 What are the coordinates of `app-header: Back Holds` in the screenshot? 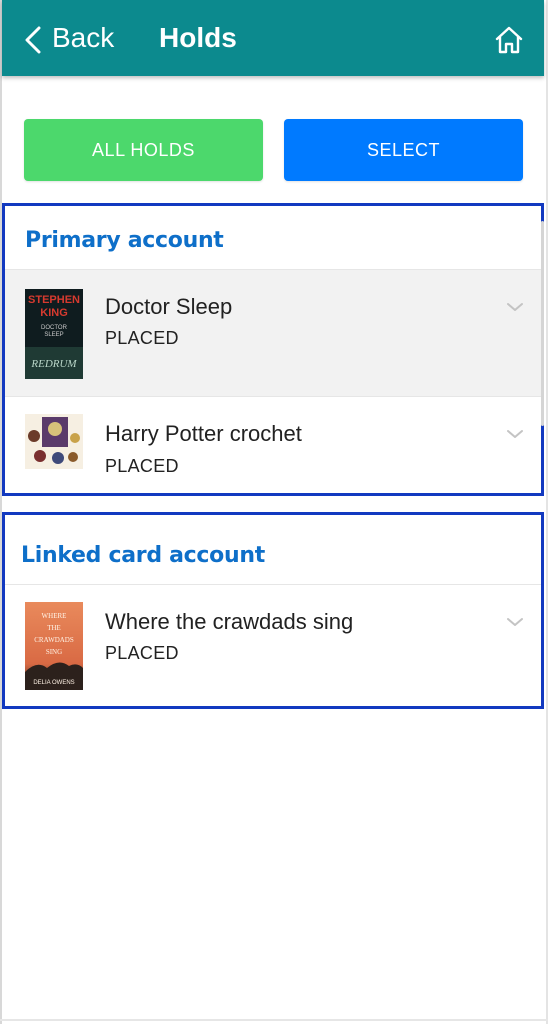 It's located at (273, 38).